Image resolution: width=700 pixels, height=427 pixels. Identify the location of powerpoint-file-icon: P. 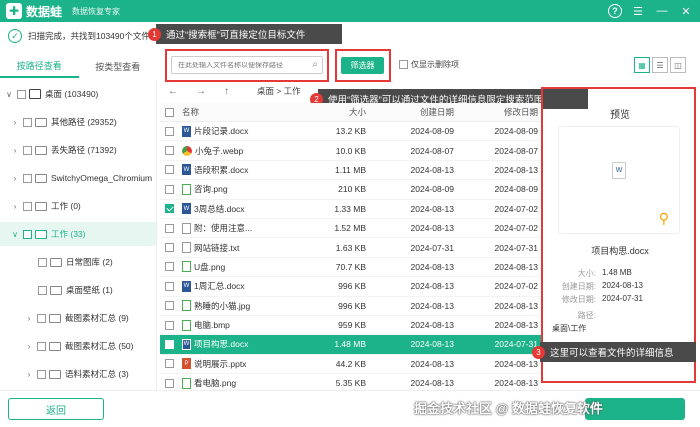
(186, 364).